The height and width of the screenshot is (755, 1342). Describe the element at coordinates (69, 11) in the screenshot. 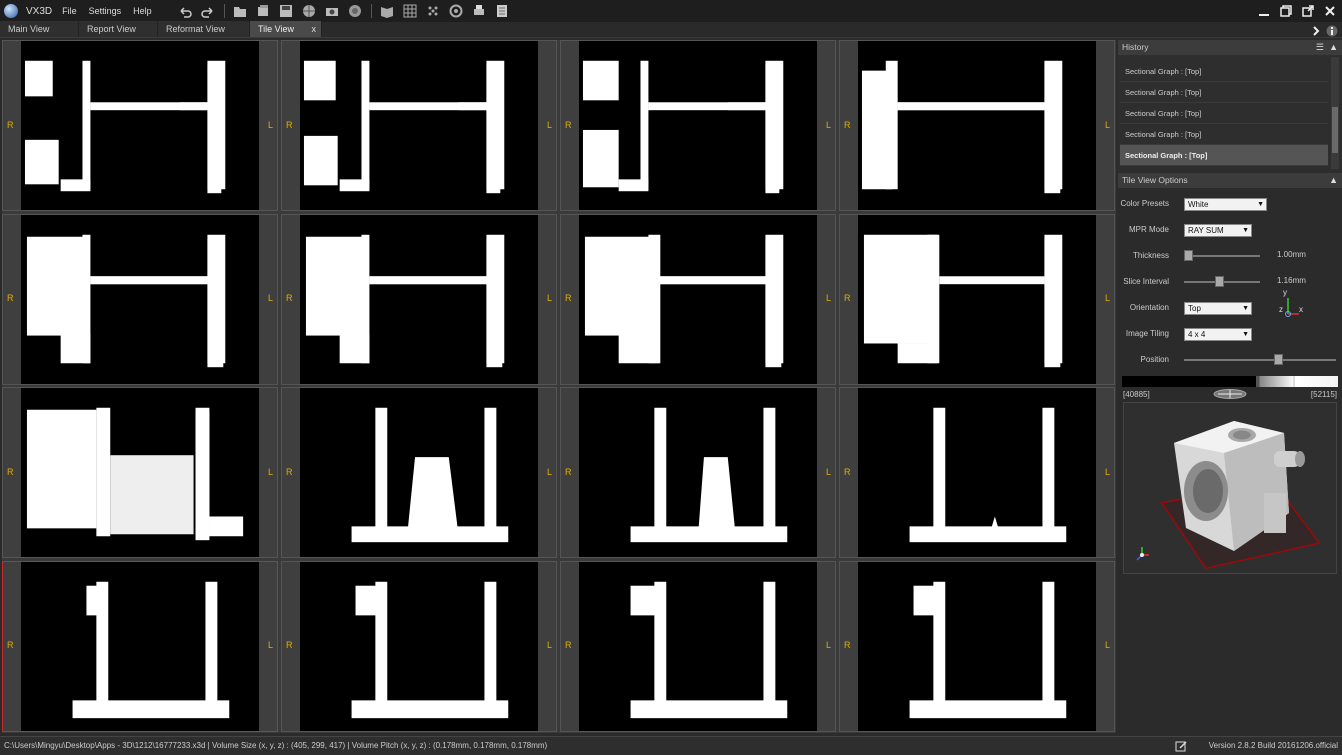

I see `menu-file: File` at that location.